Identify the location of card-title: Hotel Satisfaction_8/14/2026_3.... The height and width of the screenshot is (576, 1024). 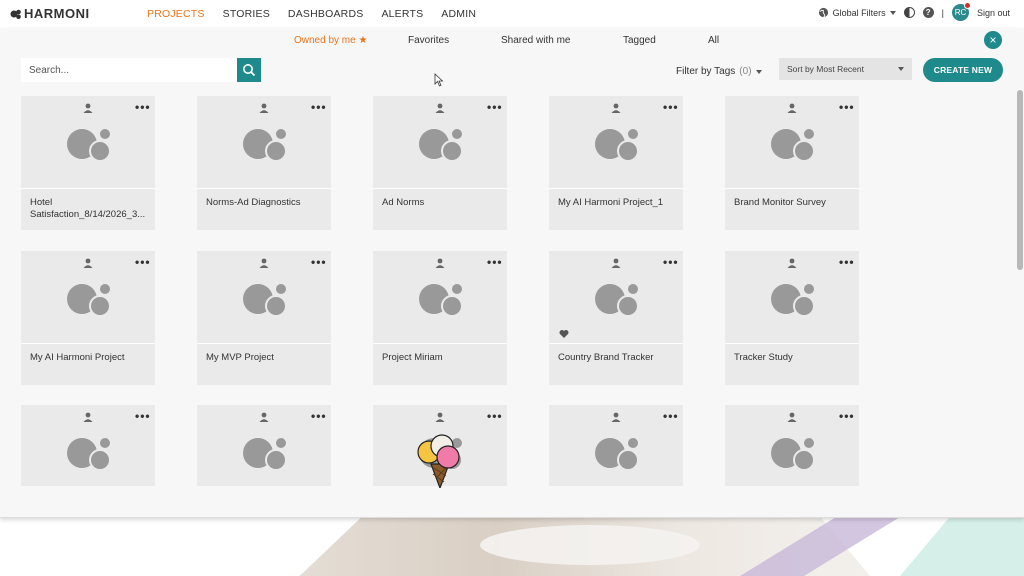
(88, 209).